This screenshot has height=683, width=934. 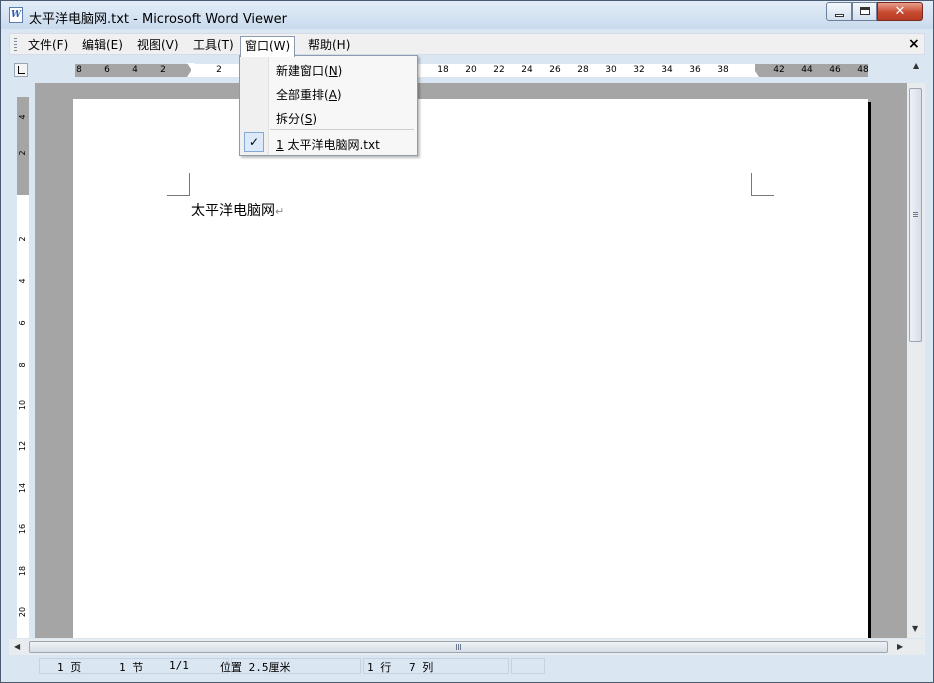 I want to click on menu-separator, so click(x=342, y=129).